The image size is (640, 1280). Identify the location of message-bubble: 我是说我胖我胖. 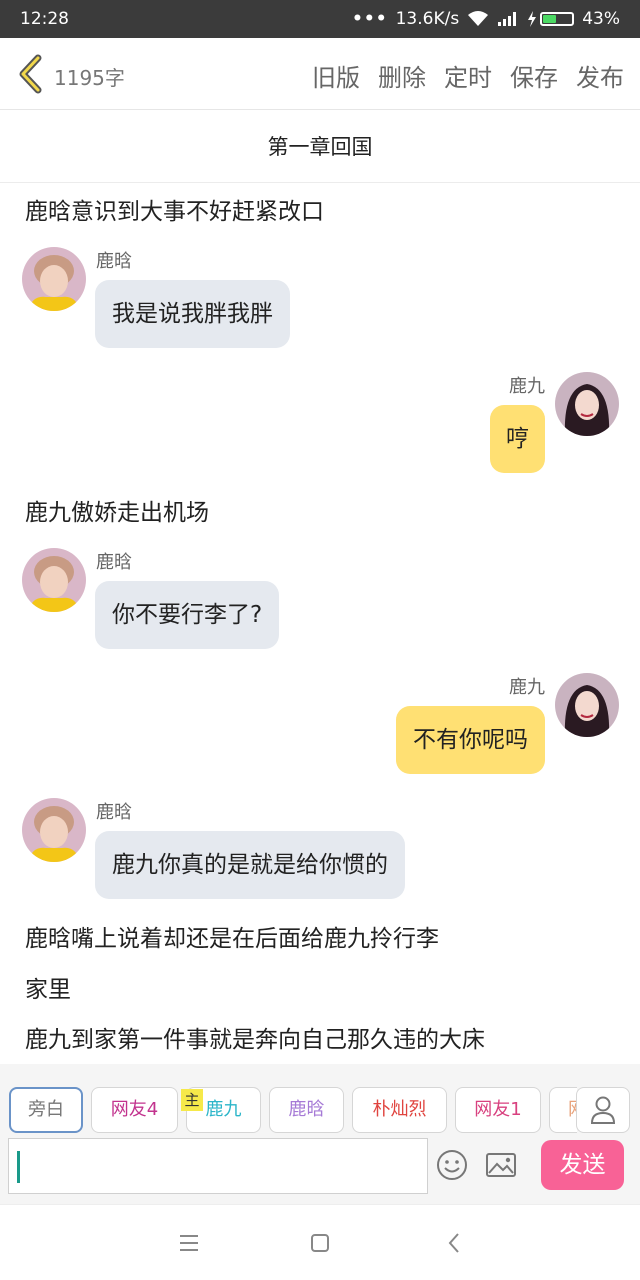
(192, 314).